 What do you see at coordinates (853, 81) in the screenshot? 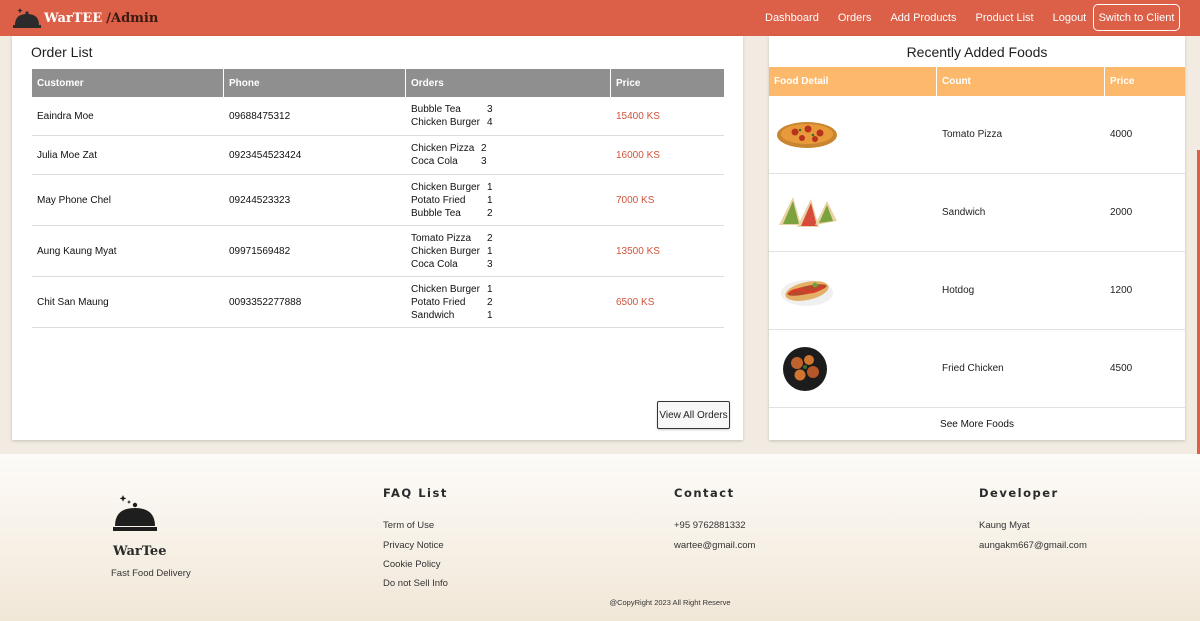
I see `header-food-detail: Food Detail` at bounding box center [853, 81].